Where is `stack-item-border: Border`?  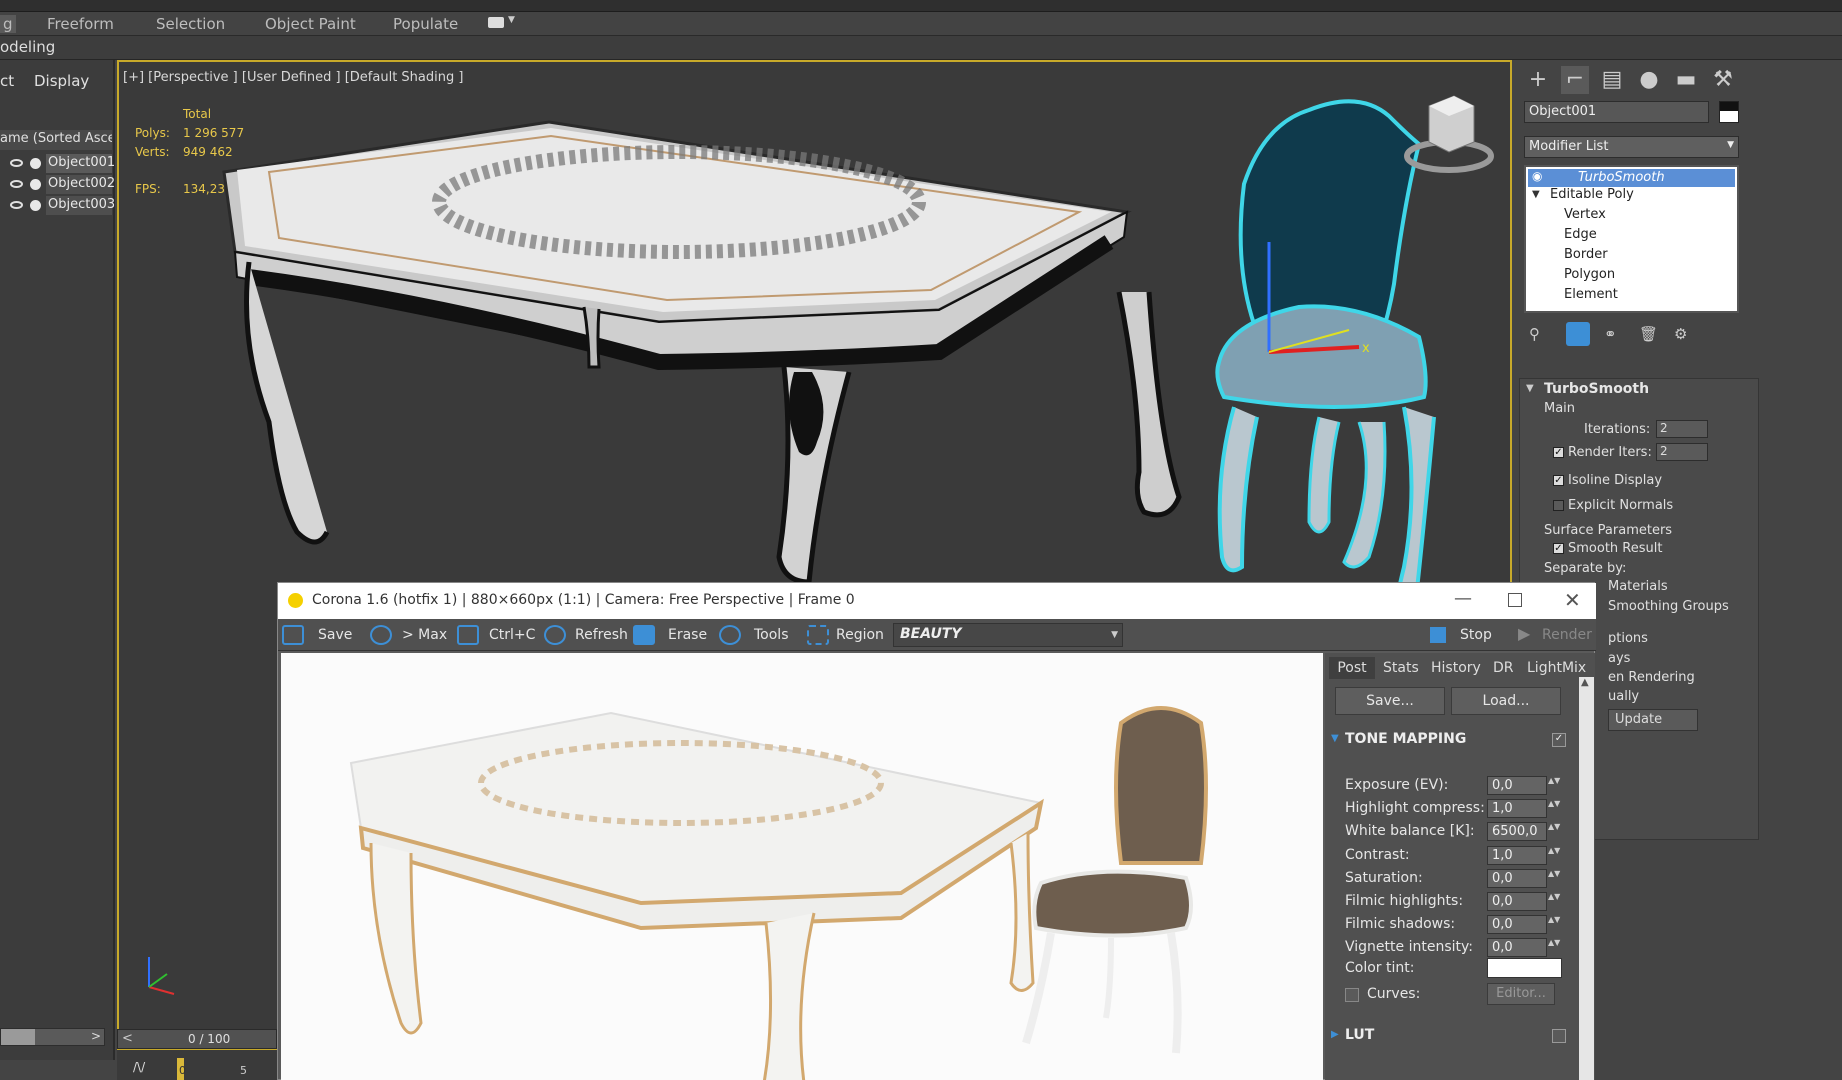 stack-item-border: Border is located at coordinates (1586, 254).